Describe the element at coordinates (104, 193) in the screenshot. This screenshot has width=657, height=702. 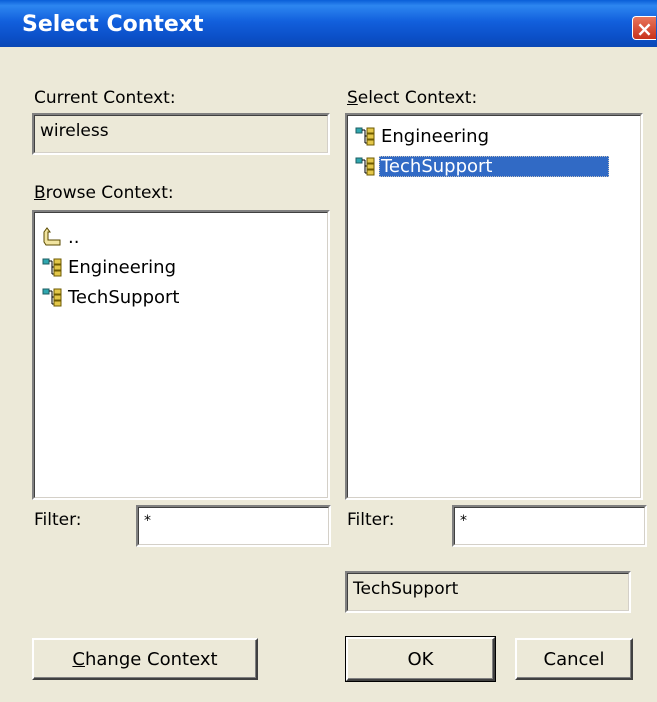
I see `browse-context-label: Browse Context:` at that location.